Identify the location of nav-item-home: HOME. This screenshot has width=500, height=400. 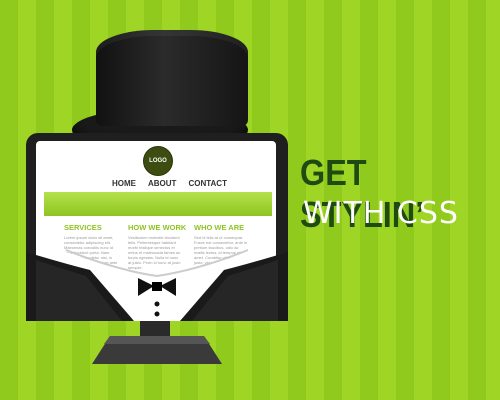
(124, 185).